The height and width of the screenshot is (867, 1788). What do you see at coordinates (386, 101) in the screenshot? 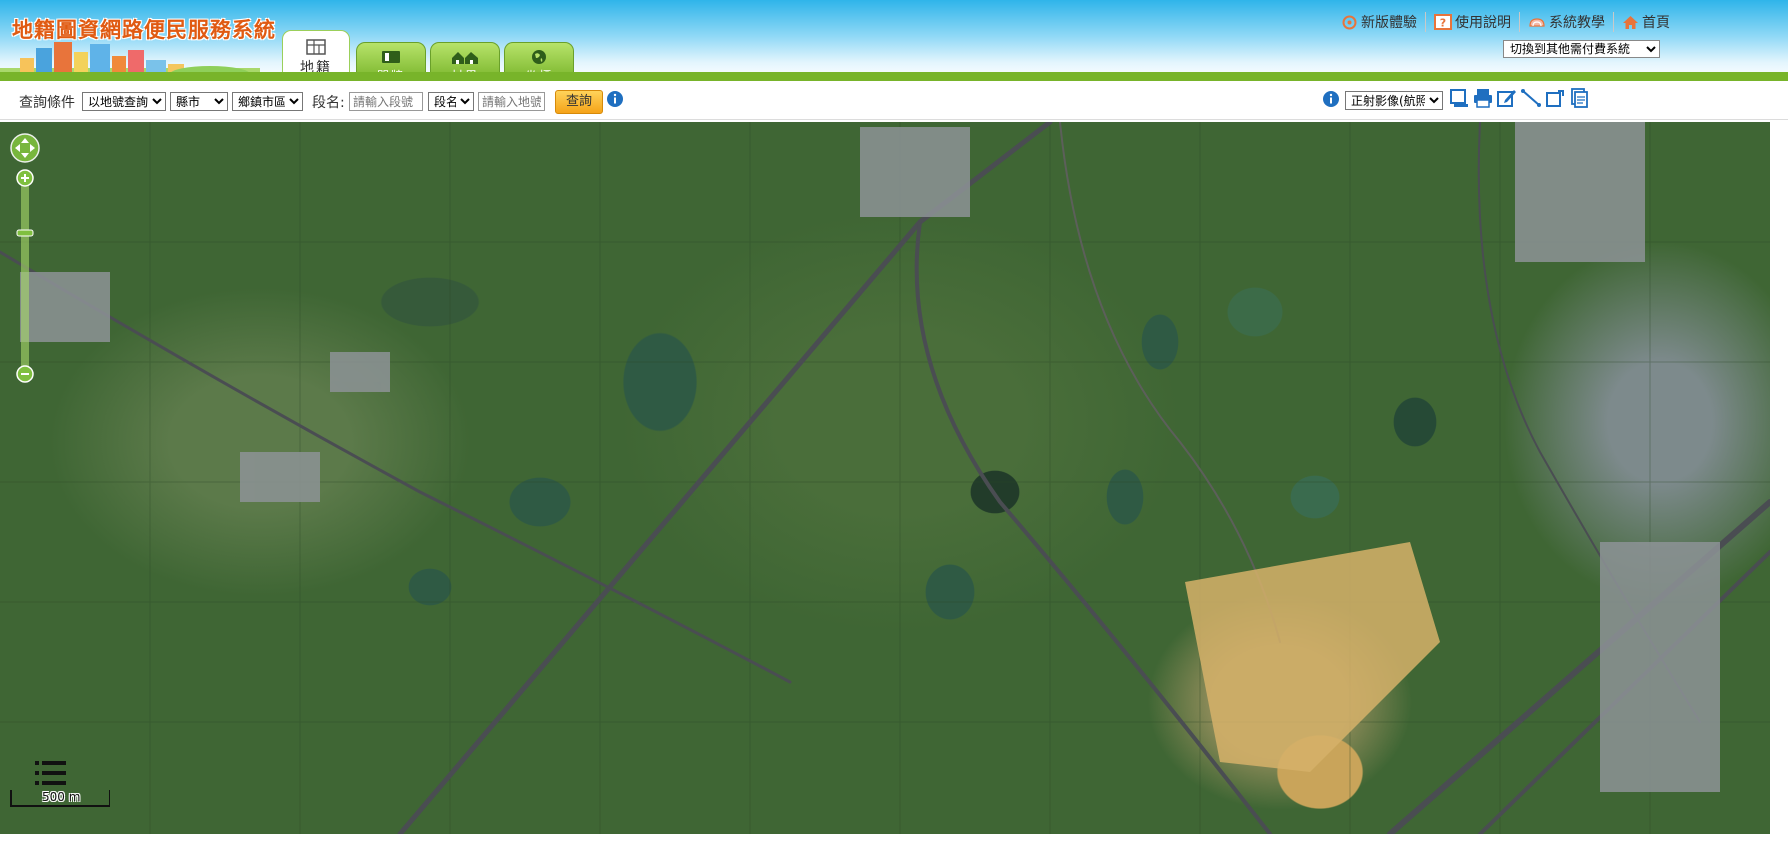
I see `section-number-input` at bounding box center [386, 101].